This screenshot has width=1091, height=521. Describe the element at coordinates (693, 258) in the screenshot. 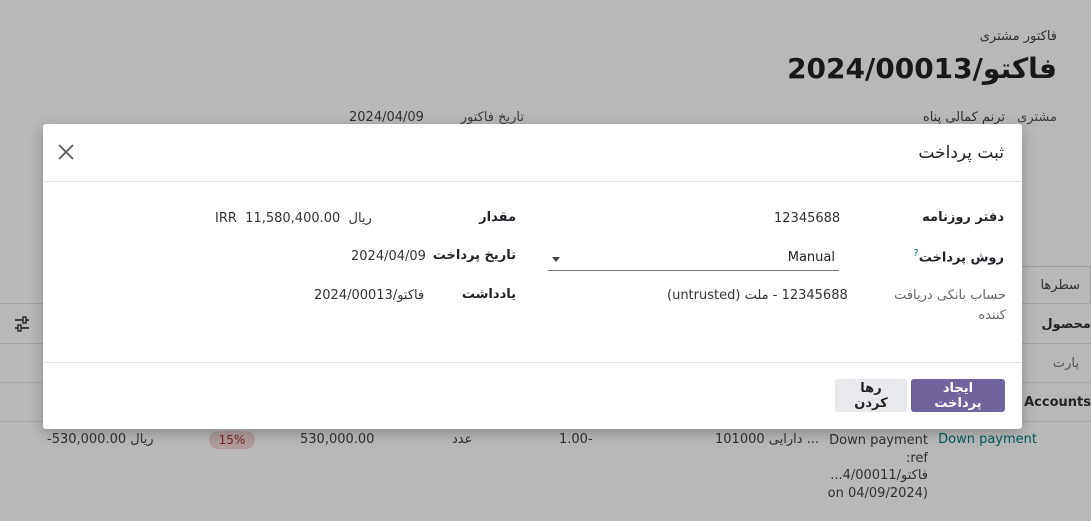

I see `payment-method-select: Manual` at that location.